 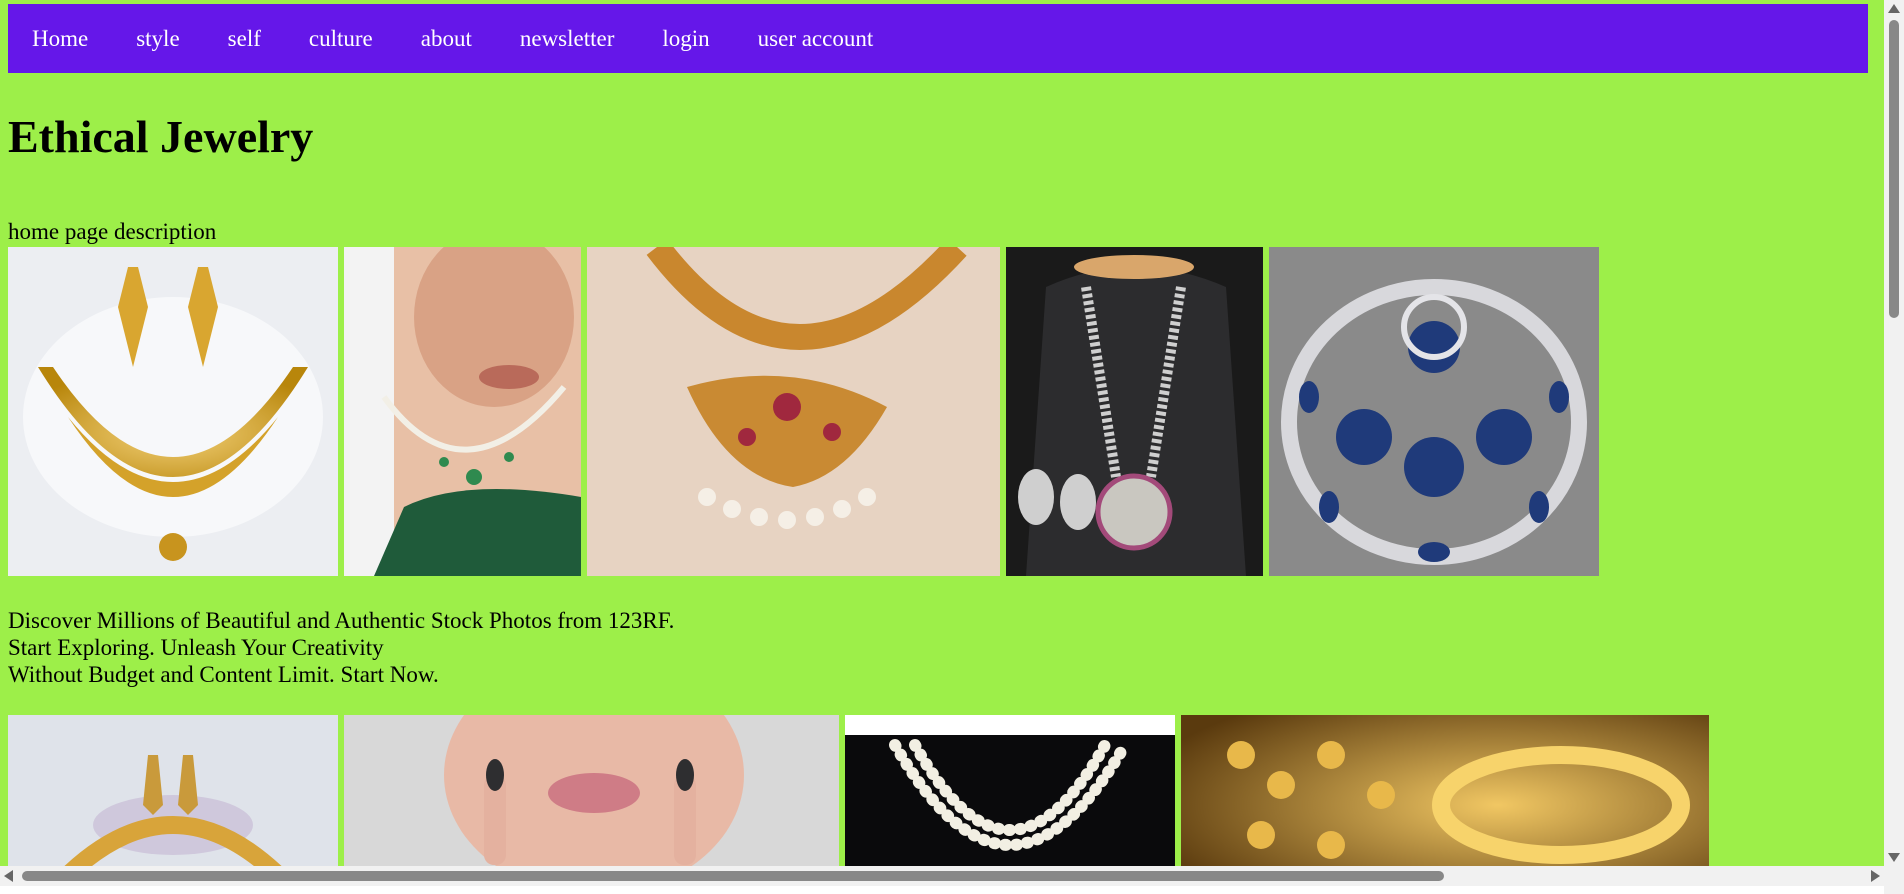 I want to click on nav-self: self, so click(x=244, y=39).